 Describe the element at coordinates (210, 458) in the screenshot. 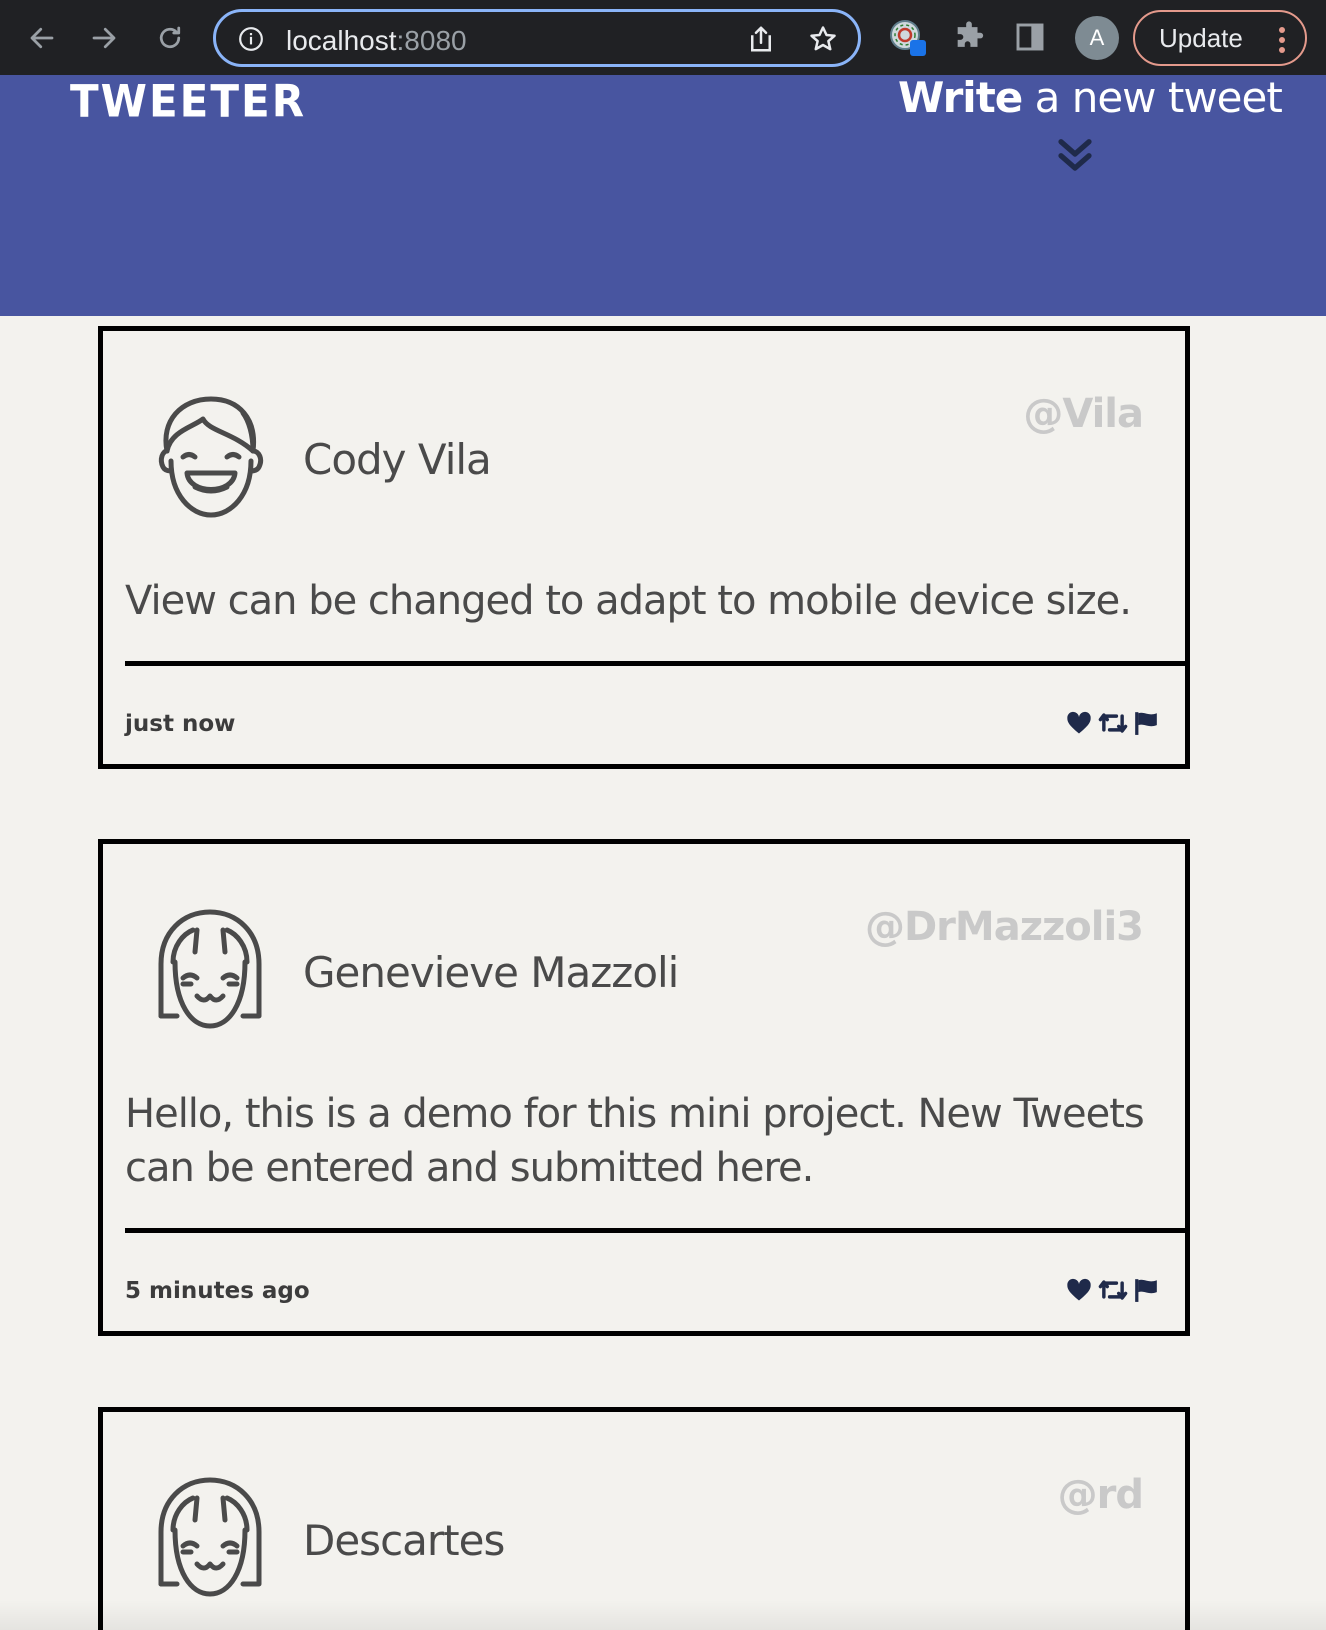

I see `smiling-boy-avatar-icon` at that location.